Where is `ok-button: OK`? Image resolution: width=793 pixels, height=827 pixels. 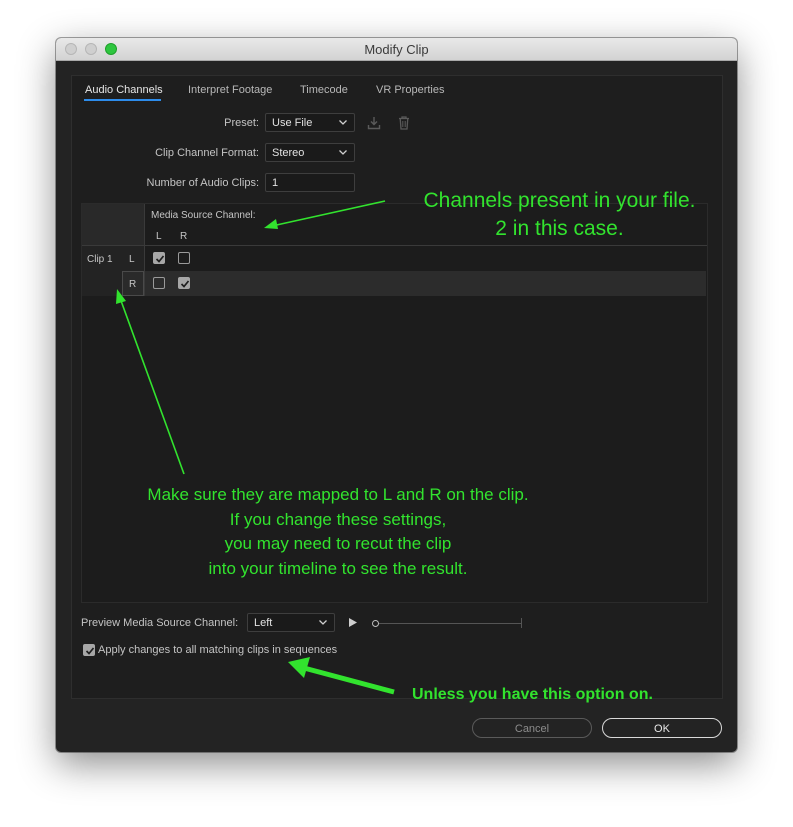
ok-button: OK is located at coordinates (662, 728).